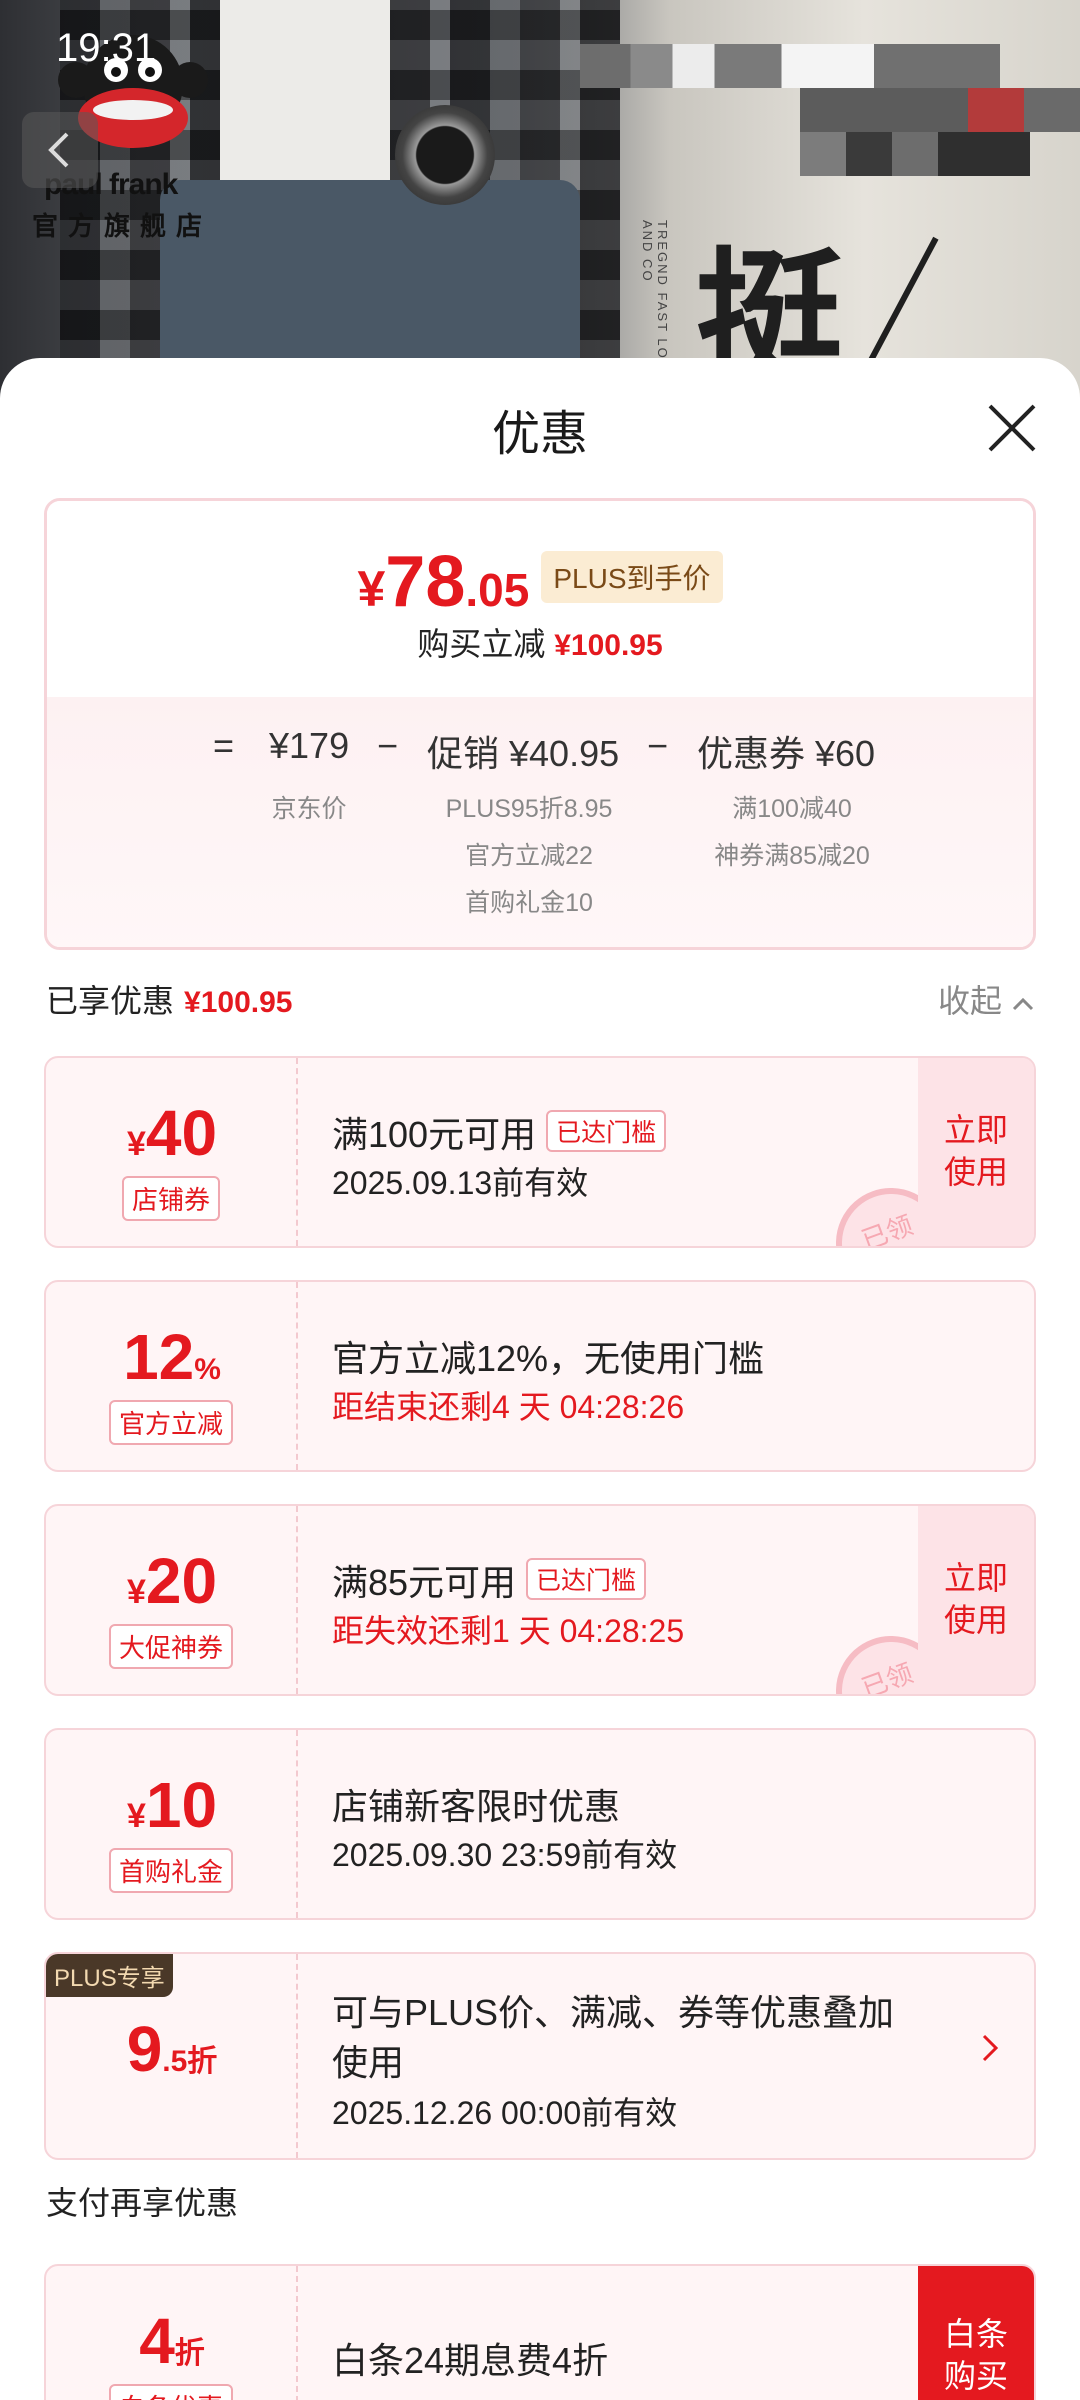 The width and height of the screenshot is (1080, 2400). I want to click on close-icon, so click(1012, 428).